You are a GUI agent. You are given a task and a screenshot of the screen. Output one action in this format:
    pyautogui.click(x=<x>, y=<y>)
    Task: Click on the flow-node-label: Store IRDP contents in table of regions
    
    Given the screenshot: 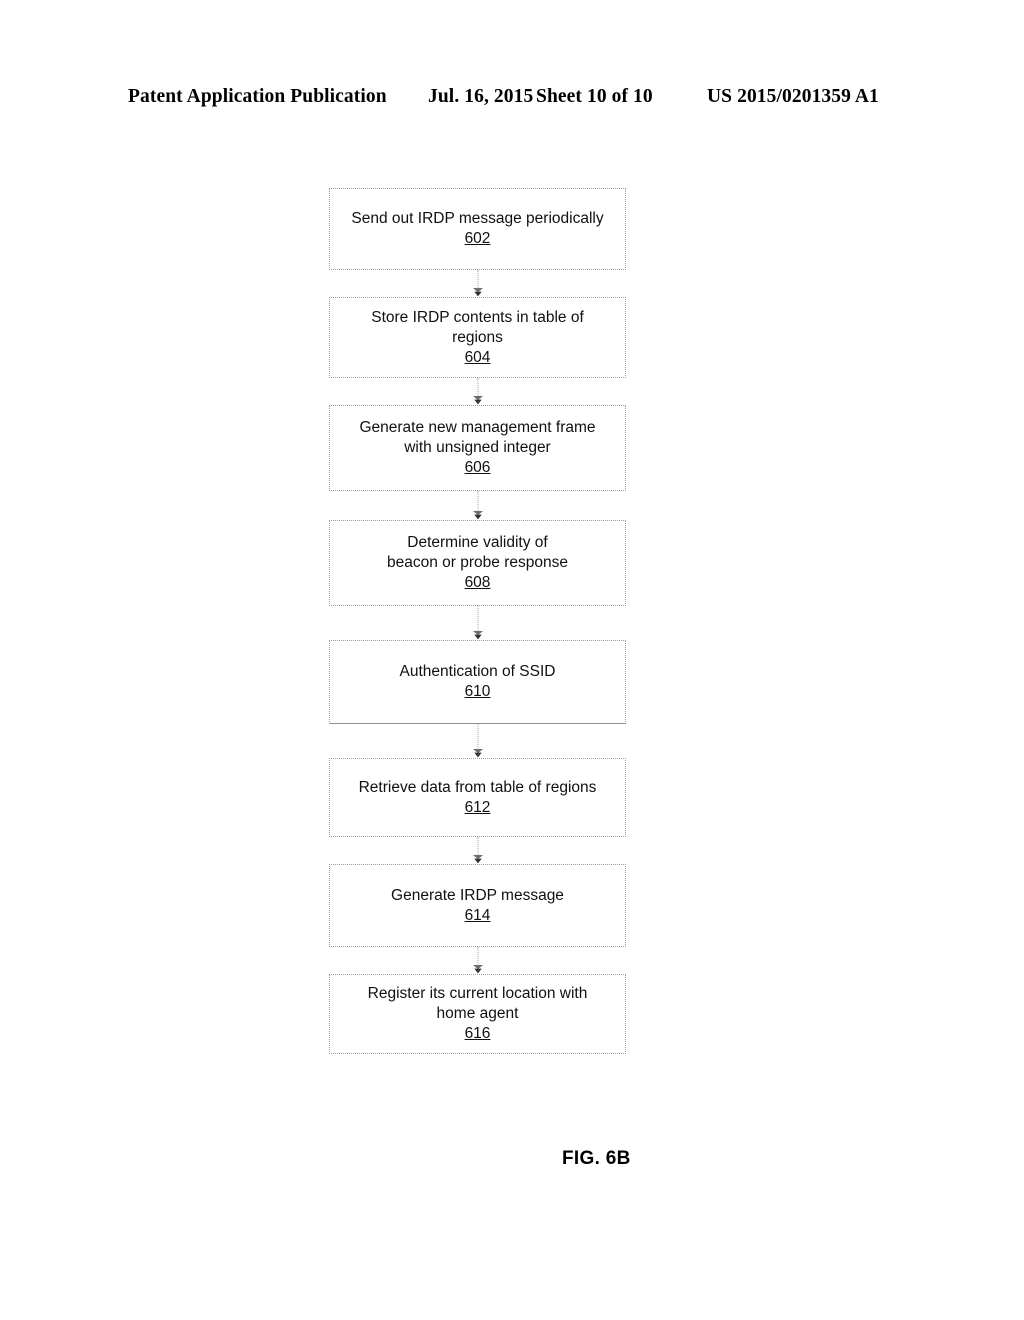 What is the action you would take?
    pyautogui.click(x=477, y=327)
    